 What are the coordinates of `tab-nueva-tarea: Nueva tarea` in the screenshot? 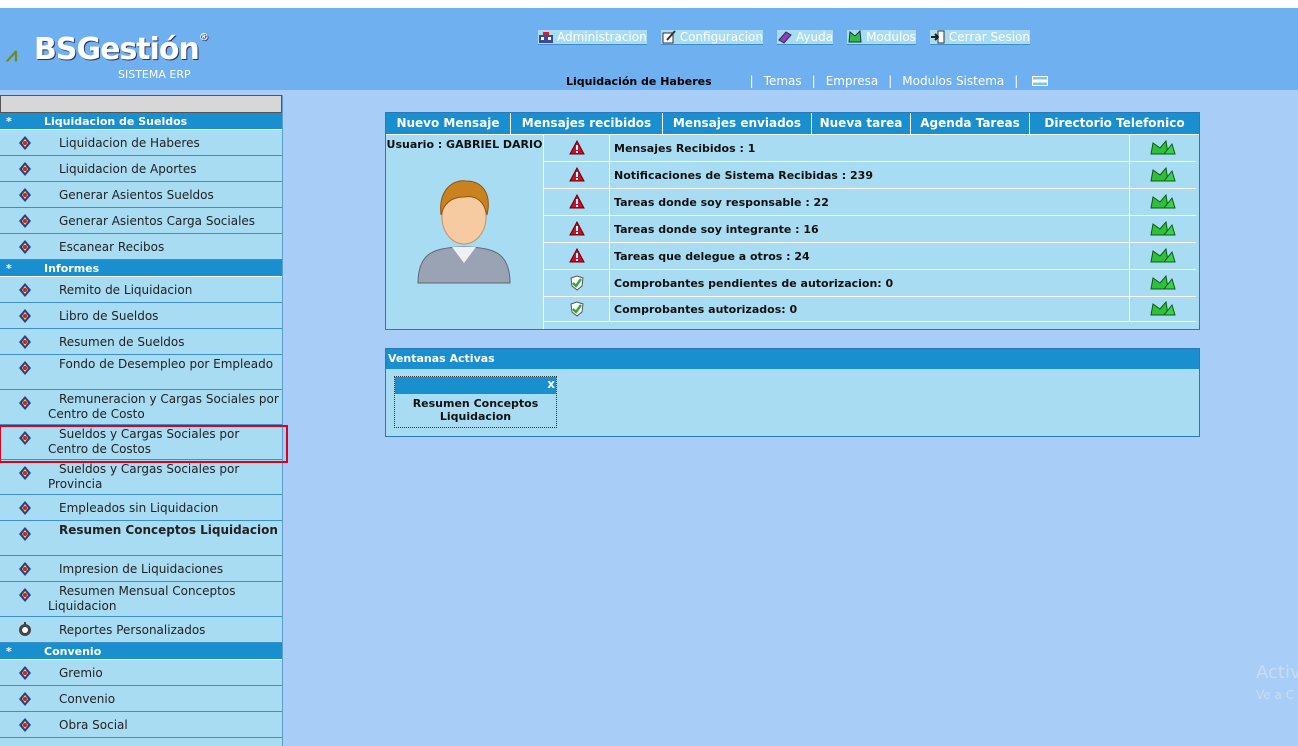 It's located at (861, 123).